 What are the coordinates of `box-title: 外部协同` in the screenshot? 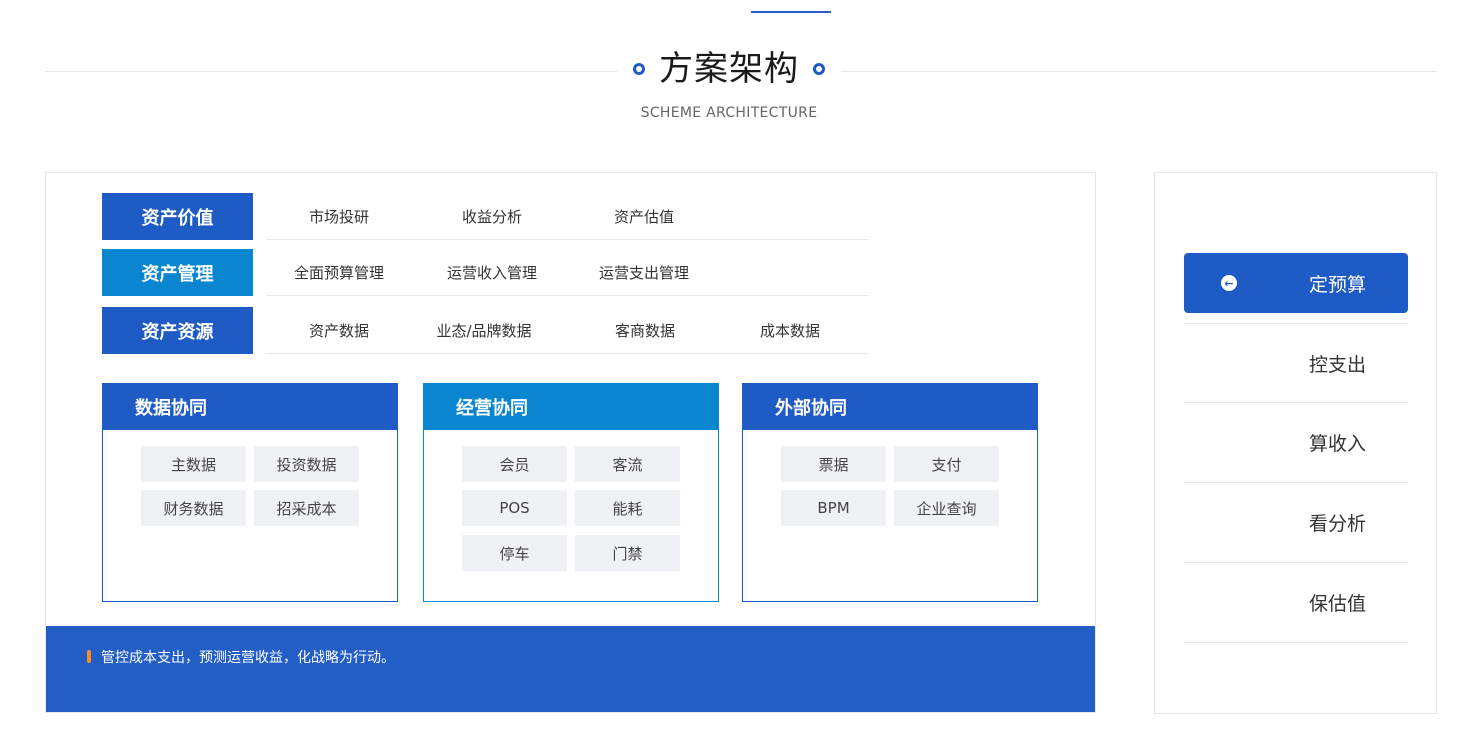 It's located at (890, 407).